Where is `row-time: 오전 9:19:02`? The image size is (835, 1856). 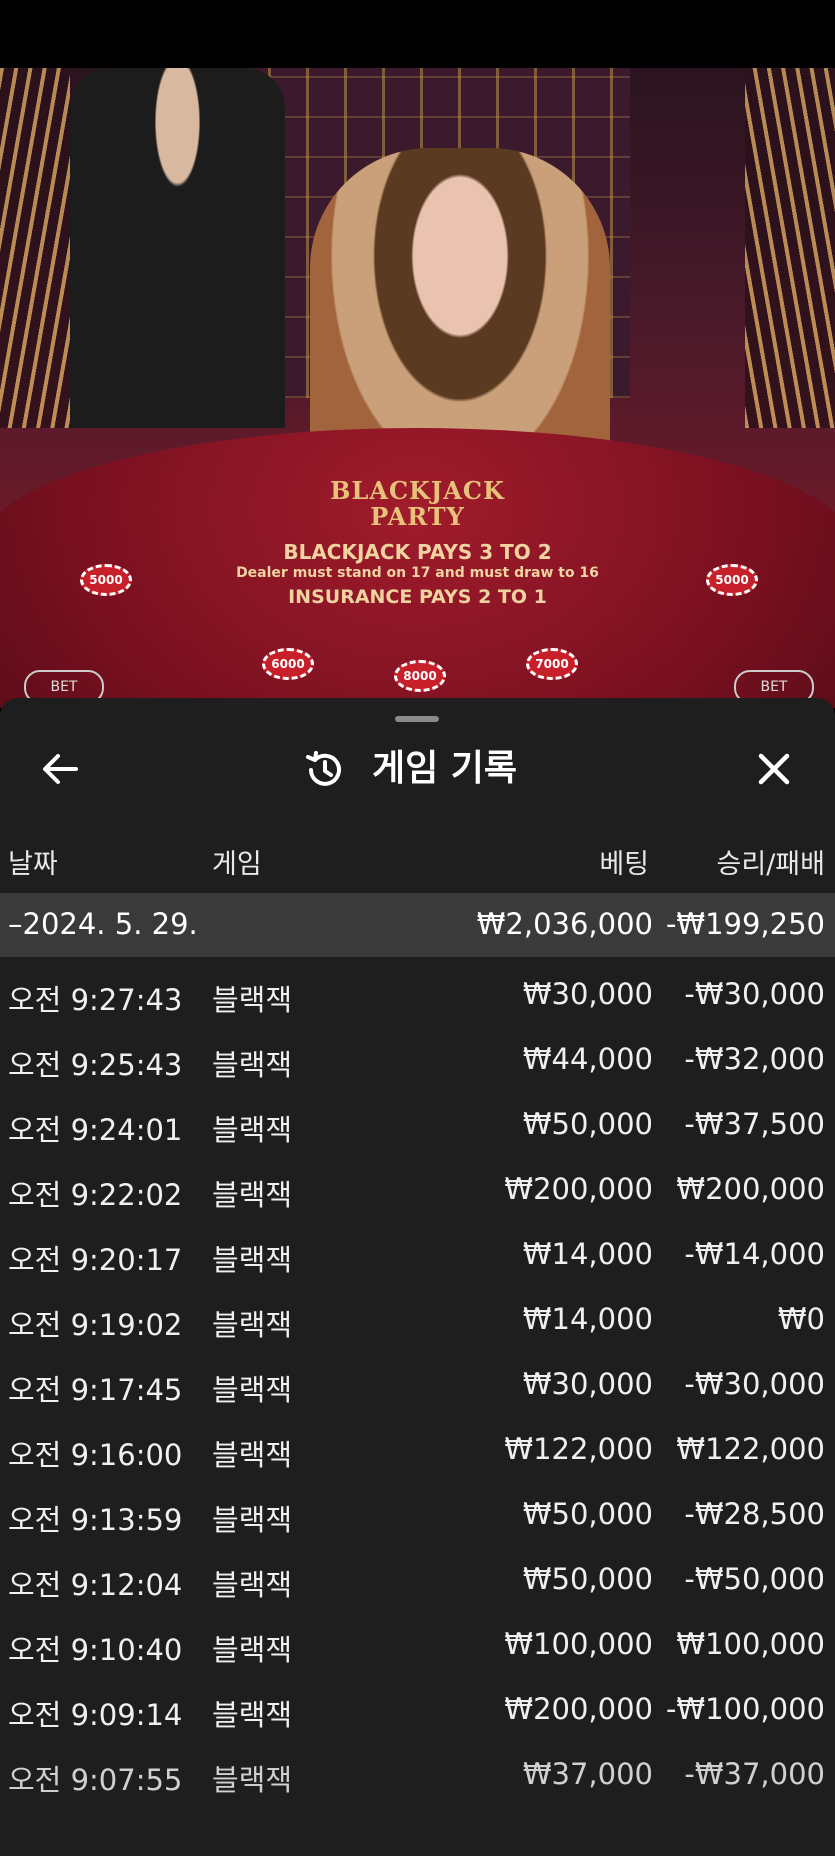
row-time: 오전 9:19:02 is located at coordinates (95, 1325).